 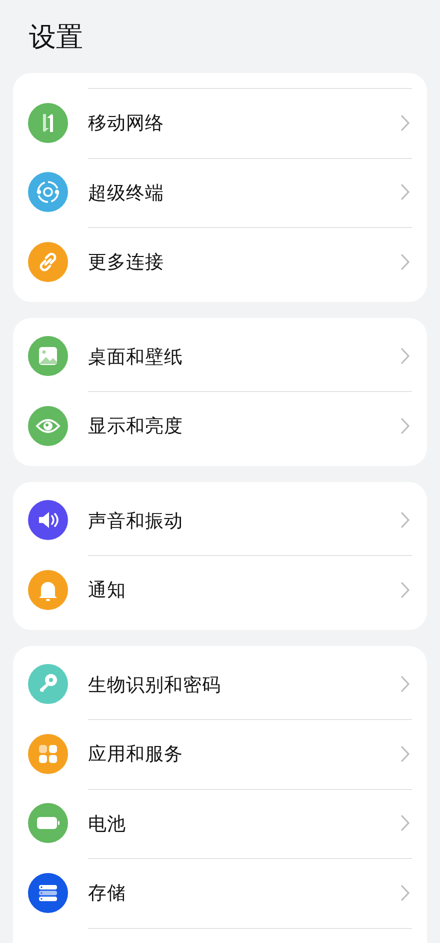 What do you see at coordinates (244, 520) in the screenshot?
I see `setting-label: 声音和振动` at bounding box center [244, 520].